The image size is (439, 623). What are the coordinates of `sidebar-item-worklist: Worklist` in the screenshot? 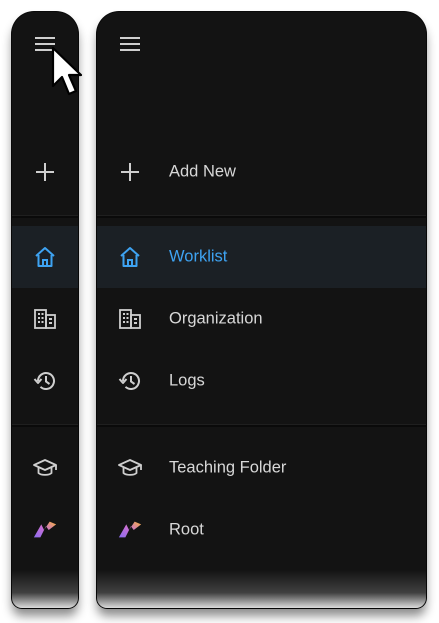 It's located at (261, 257).